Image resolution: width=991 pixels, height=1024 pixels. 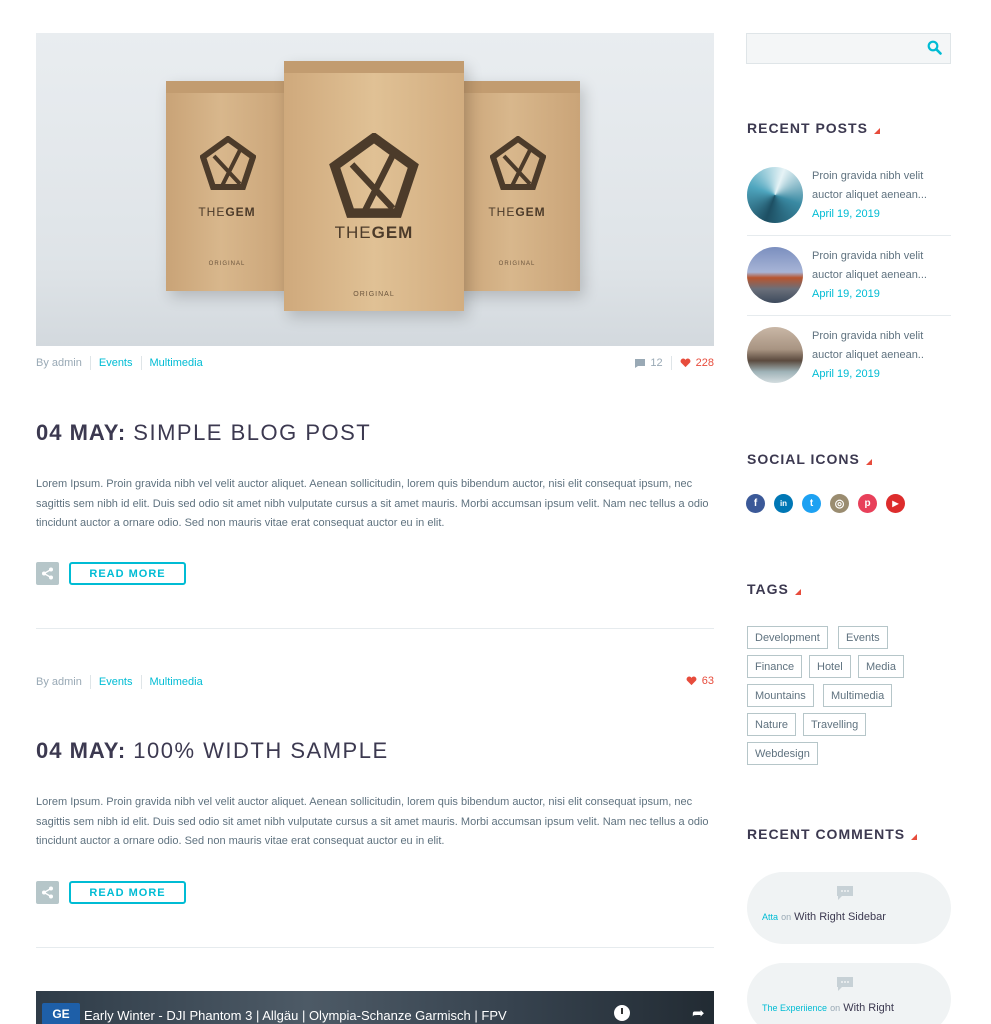 I want to click on tag-hotel: Hotel, so click(x=830, y=666).